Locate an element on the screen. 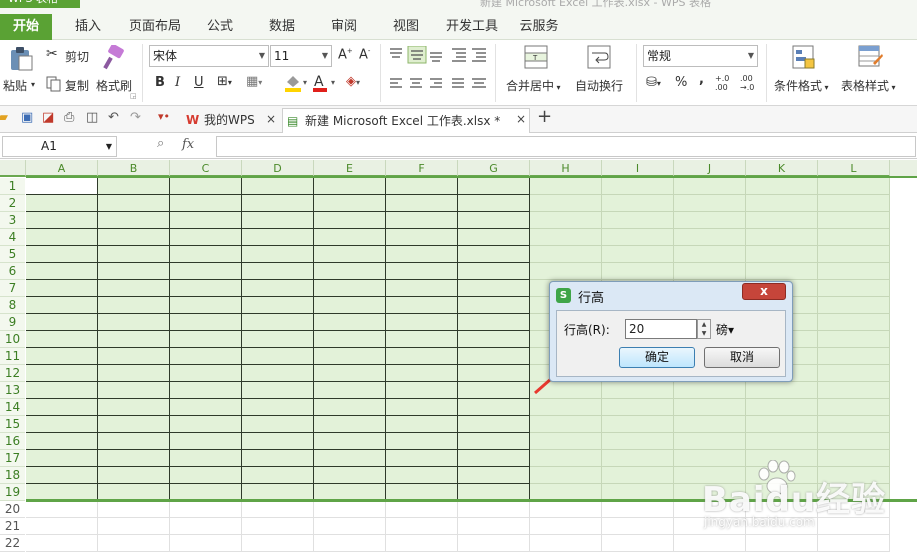  column-header-k: K is located at coordinates (782, 168).